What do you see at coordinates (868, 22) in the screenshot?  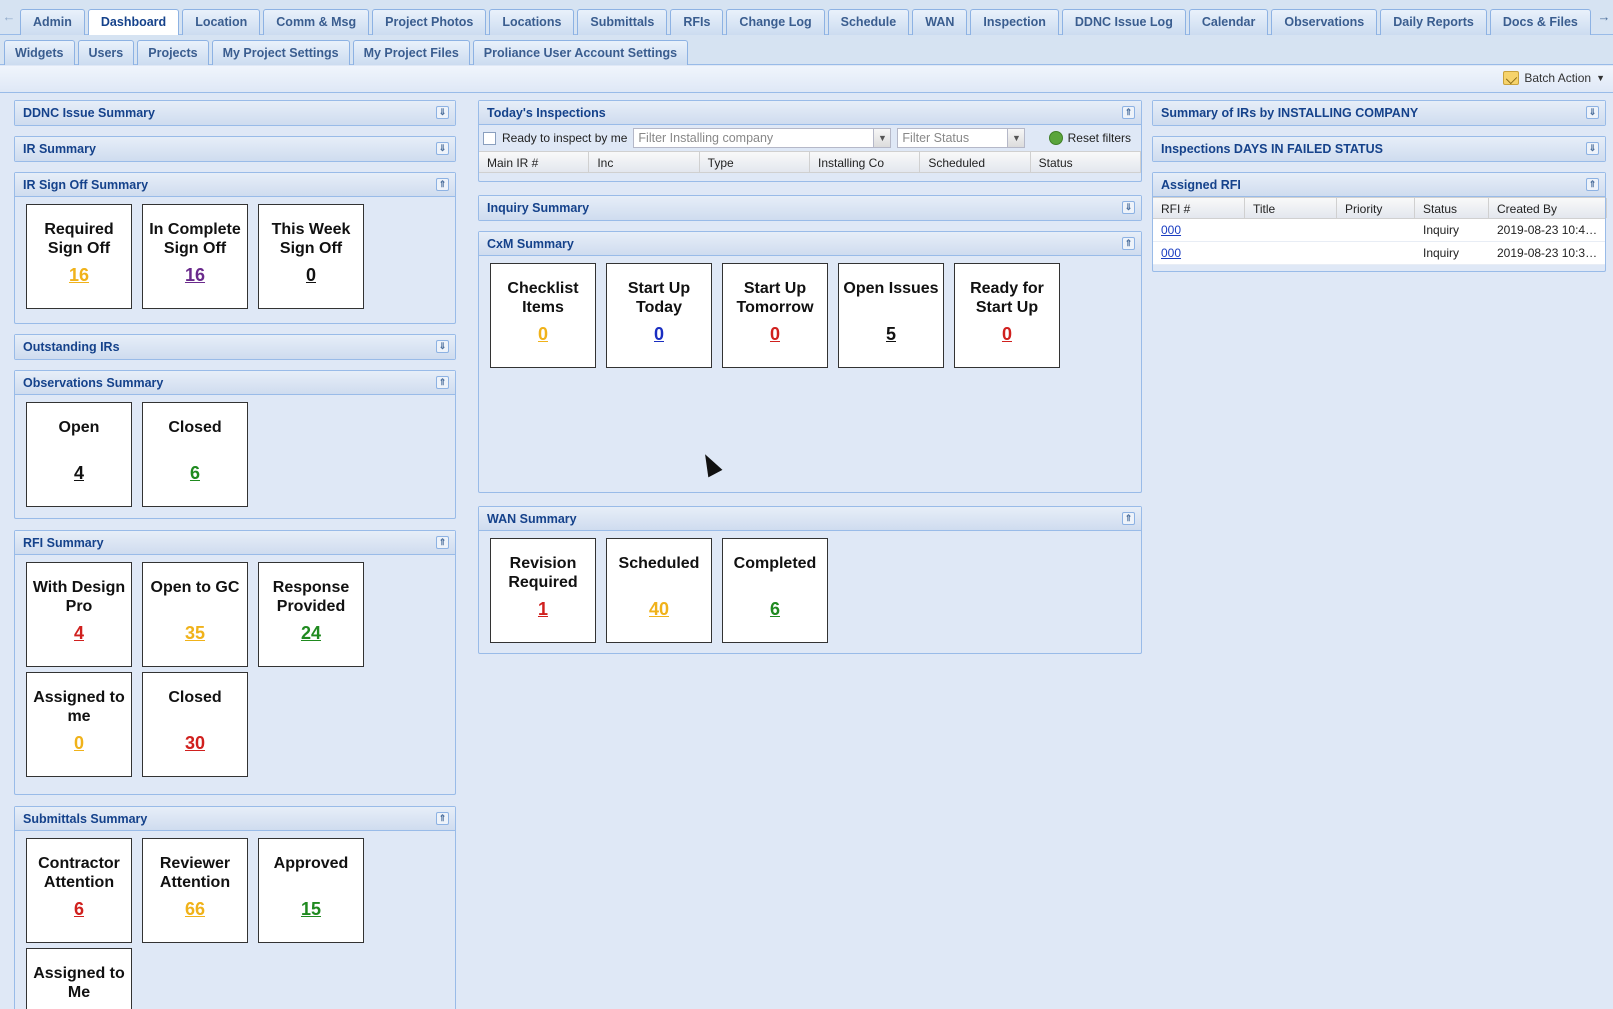 I see `tab-schedule: Schedule` at bounding box center [868, 22].